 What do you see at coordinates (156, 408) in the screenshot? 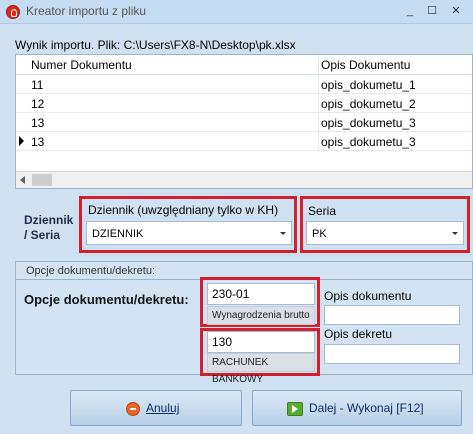
I see `cancel-button: Anuluj` at bounding box center [156, 408].